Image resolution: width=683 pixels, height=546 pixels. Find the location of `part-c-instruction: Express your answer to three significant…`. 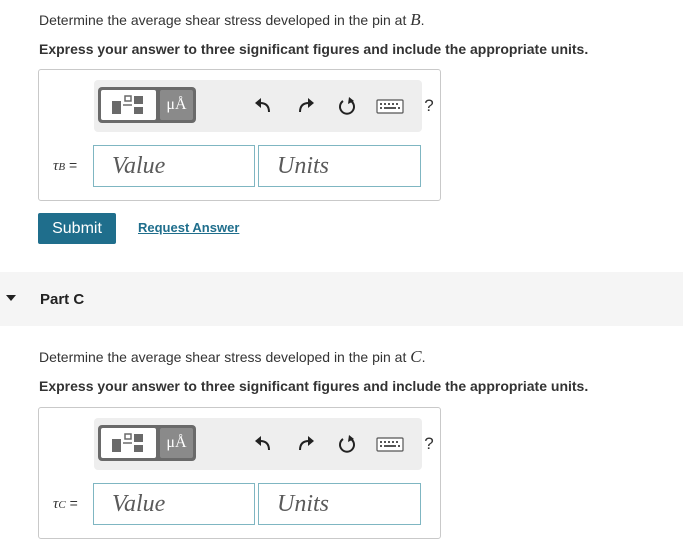

part-c-instruction: Express your answer to three significant… is located at coordinates (314, 386).